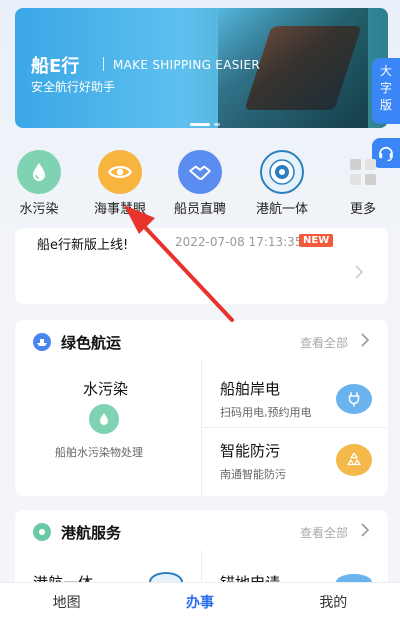  Describe the element at coordinates (266, 412) in the screenshot. I see `service-subtitle: 扫码用电,预约用电` at that location.